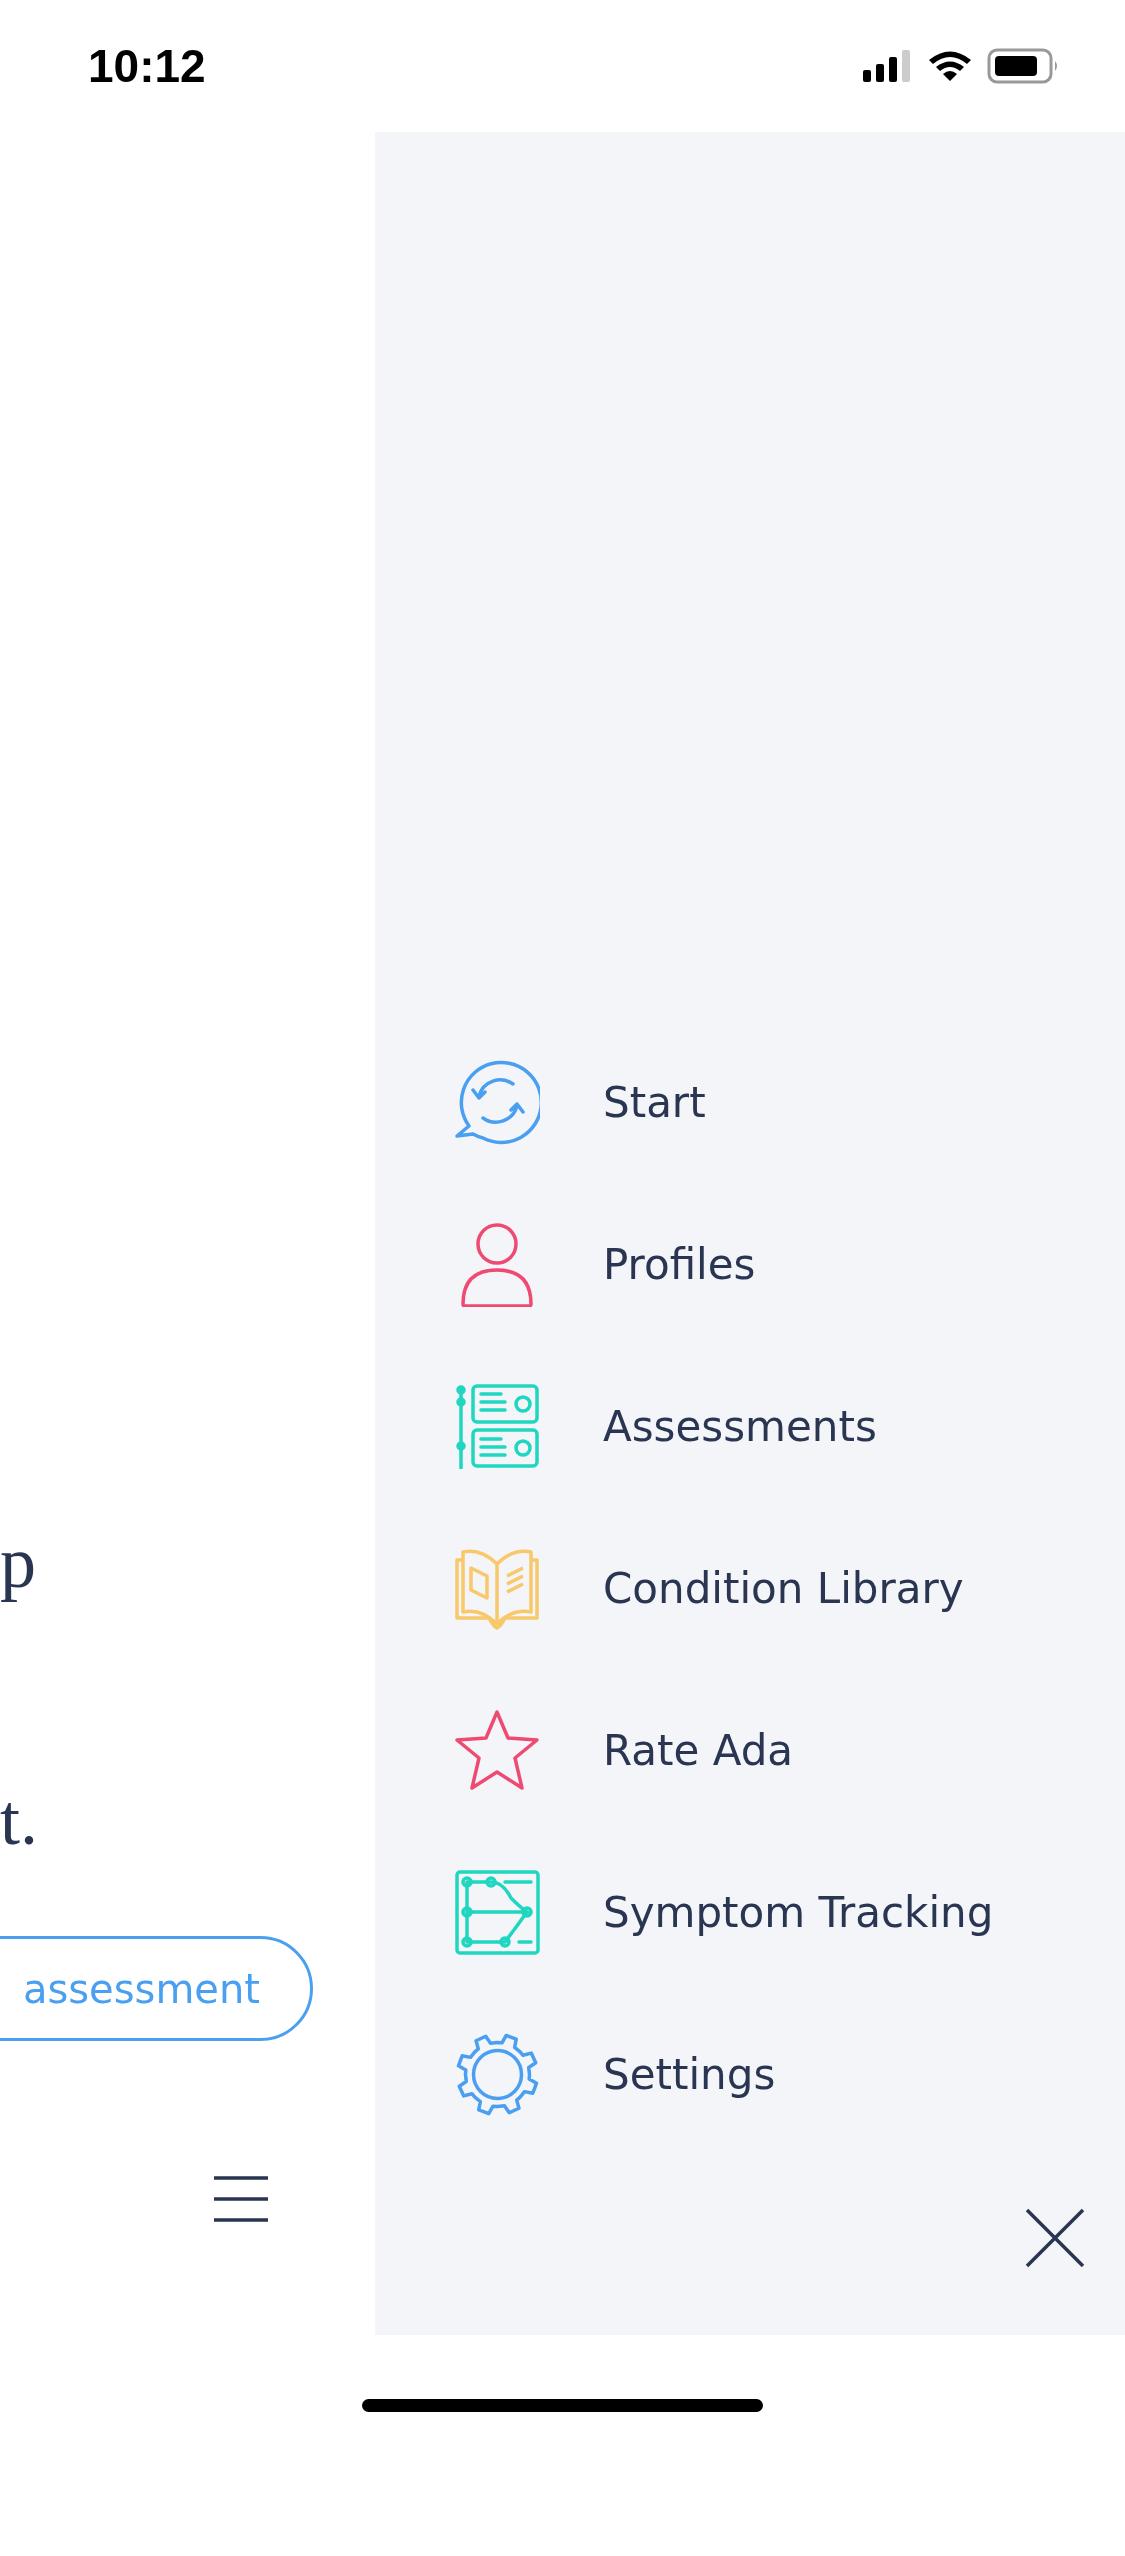 The height and width of the screenshot is (2556, 1125). What do you see at coordinates (1055, 2238) in the screenshot?
I see `close-icon` at bounding box center [1055, 2238].